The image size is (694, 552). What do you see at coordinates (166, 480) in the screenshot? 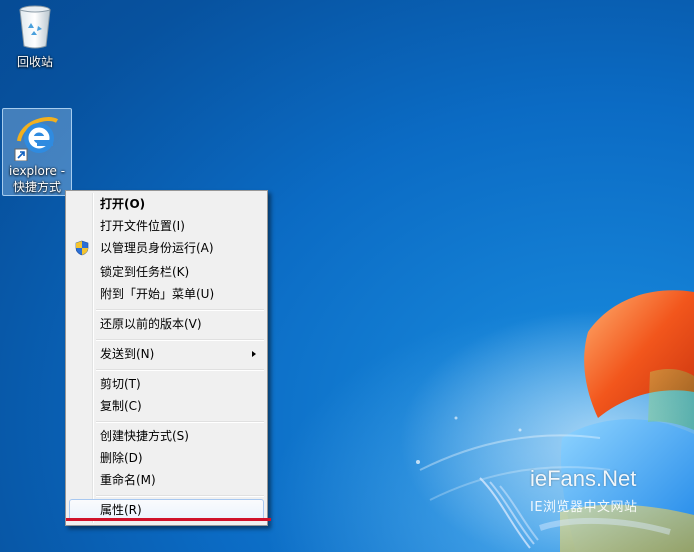
I see `menu-item-rename: 重命名(M)` at bounding box center [166, 480].